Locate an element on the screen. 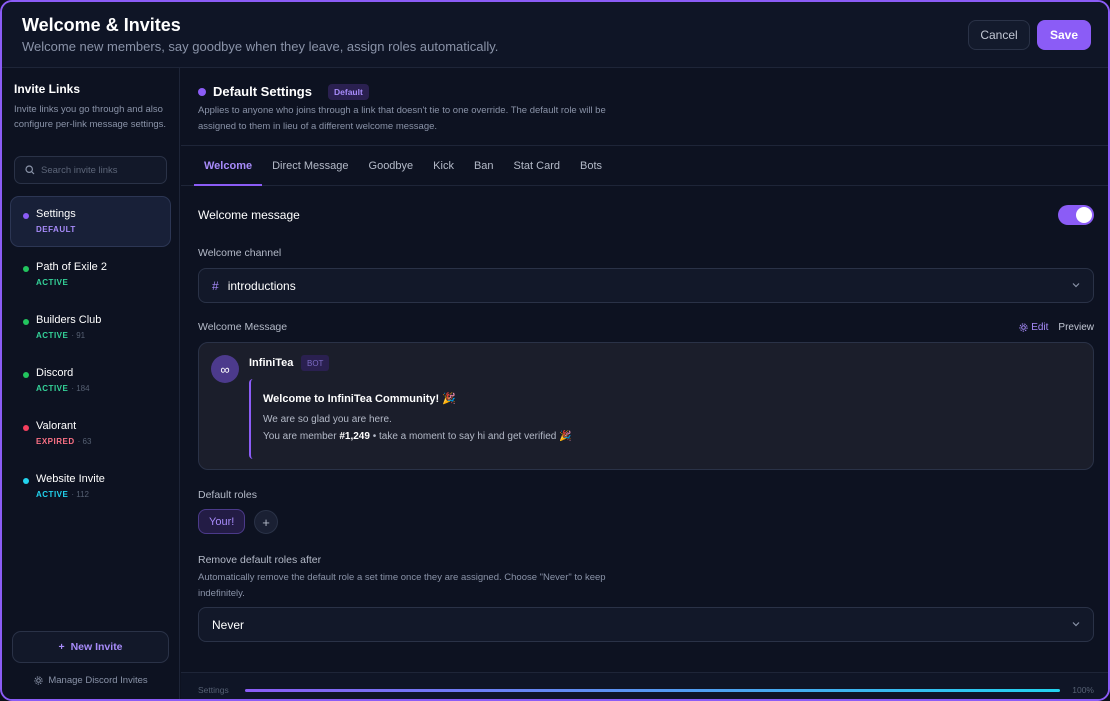 The image size is (1110, 701). embed-line-1: We are so glad you are here. is located at coordinates (327, 419).